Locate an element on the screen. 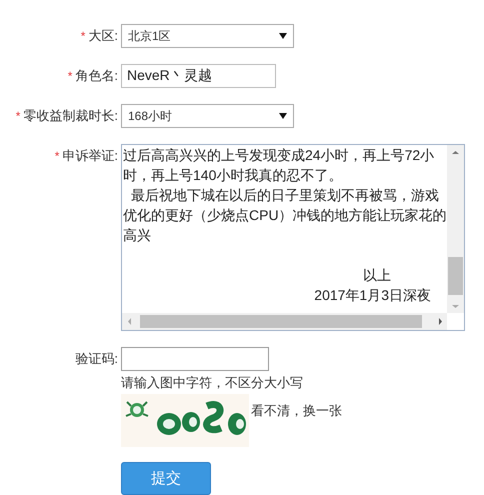 The image size is (484, 495). input-field: NeveR丶灵越 is located at coordinates (198, 76).